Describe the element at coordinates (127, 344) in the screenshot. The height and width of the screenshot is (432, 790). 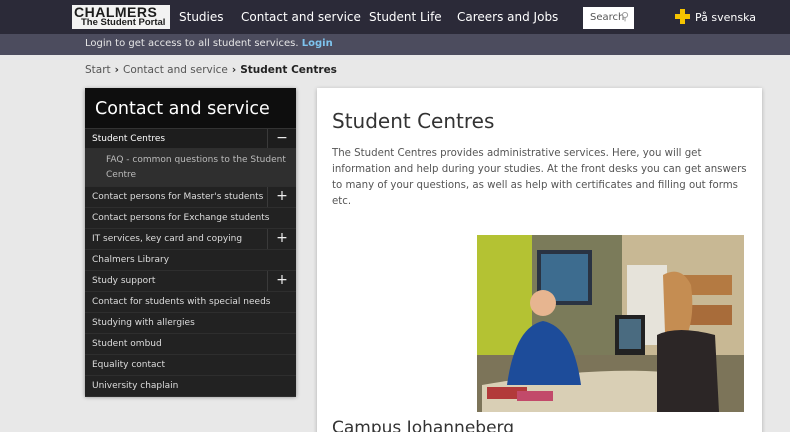
I see `sidebar-item-label: Student ombud` at that location.